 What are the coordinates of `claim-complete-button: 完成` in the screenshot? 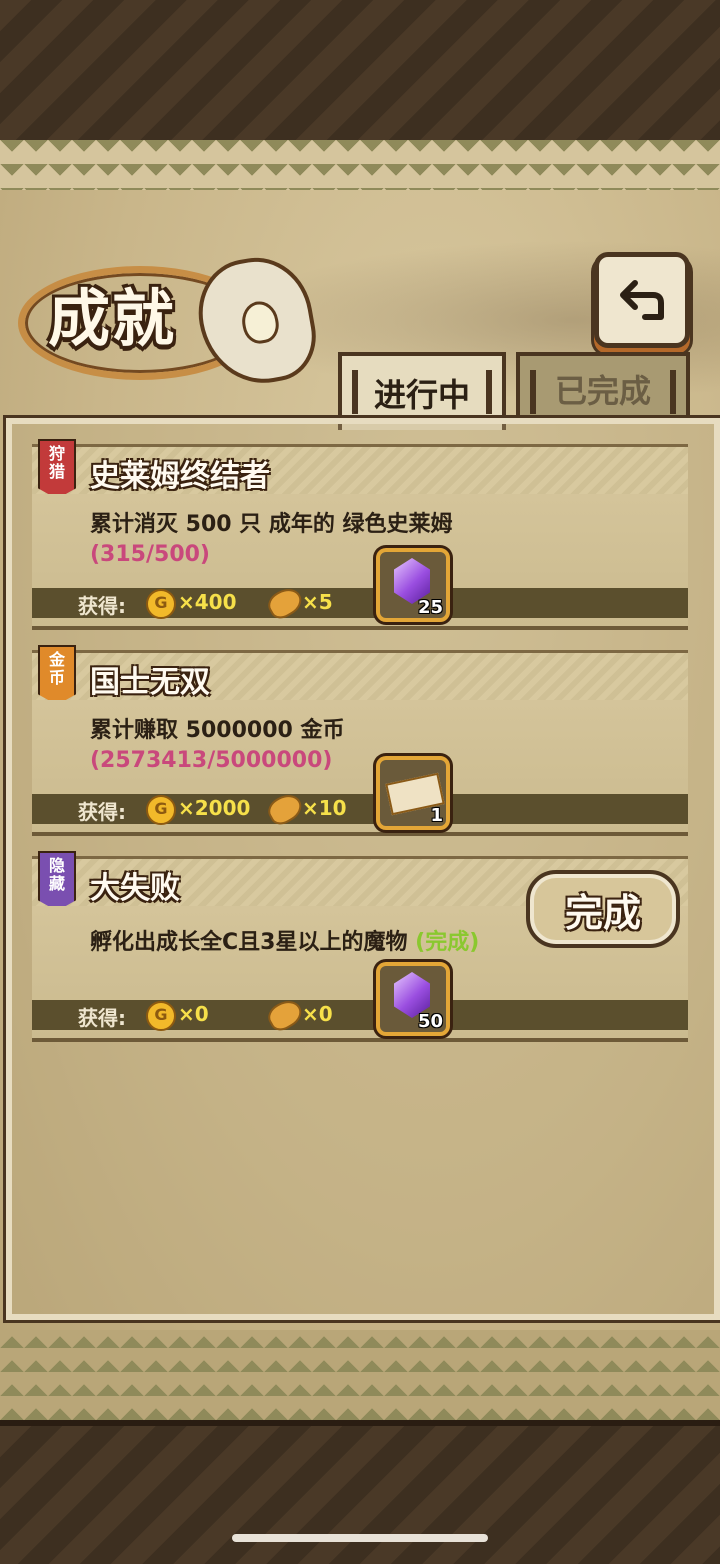 It's located at (603, 909).